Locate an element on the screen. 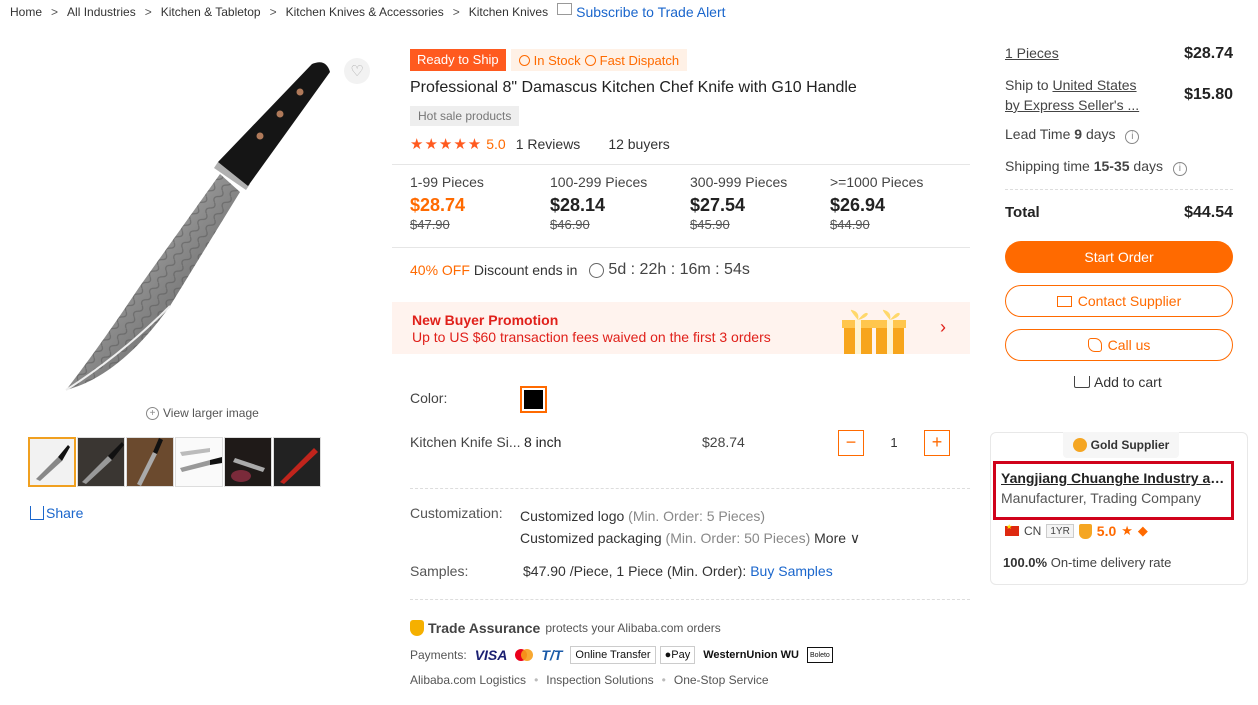 Image resolution: width=1258 pixels, height=705 pixels. boleto-icon: Boleto is located at coordinates (819, 655).